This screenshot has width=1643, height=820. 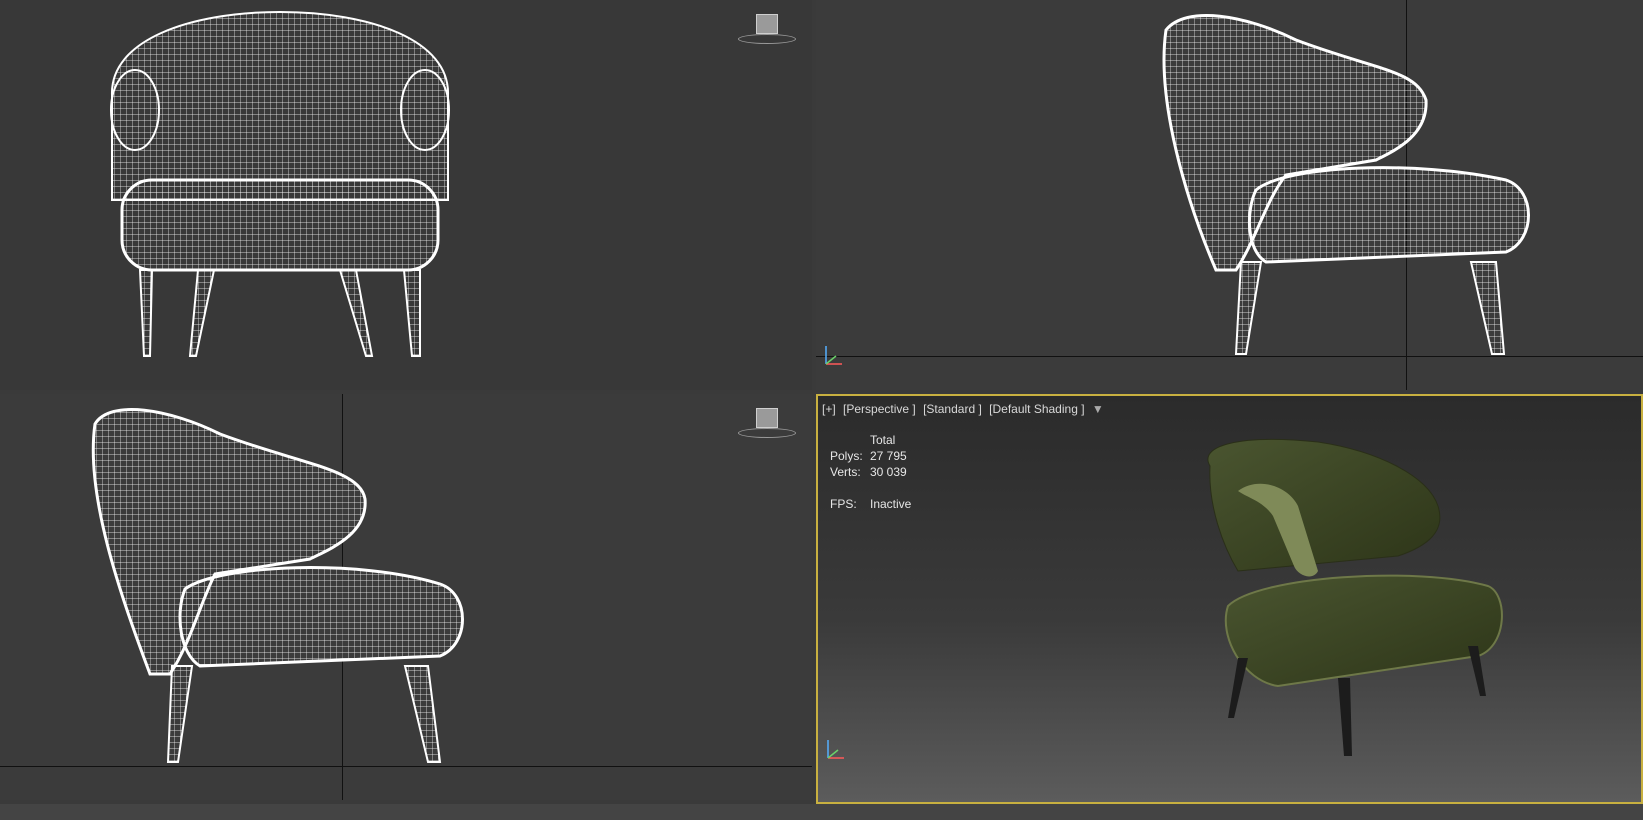 What do you see at coordinates (1355, 597) in the screenshot?
I see `chair-shaded-model` at bounding box center [1355, 597].